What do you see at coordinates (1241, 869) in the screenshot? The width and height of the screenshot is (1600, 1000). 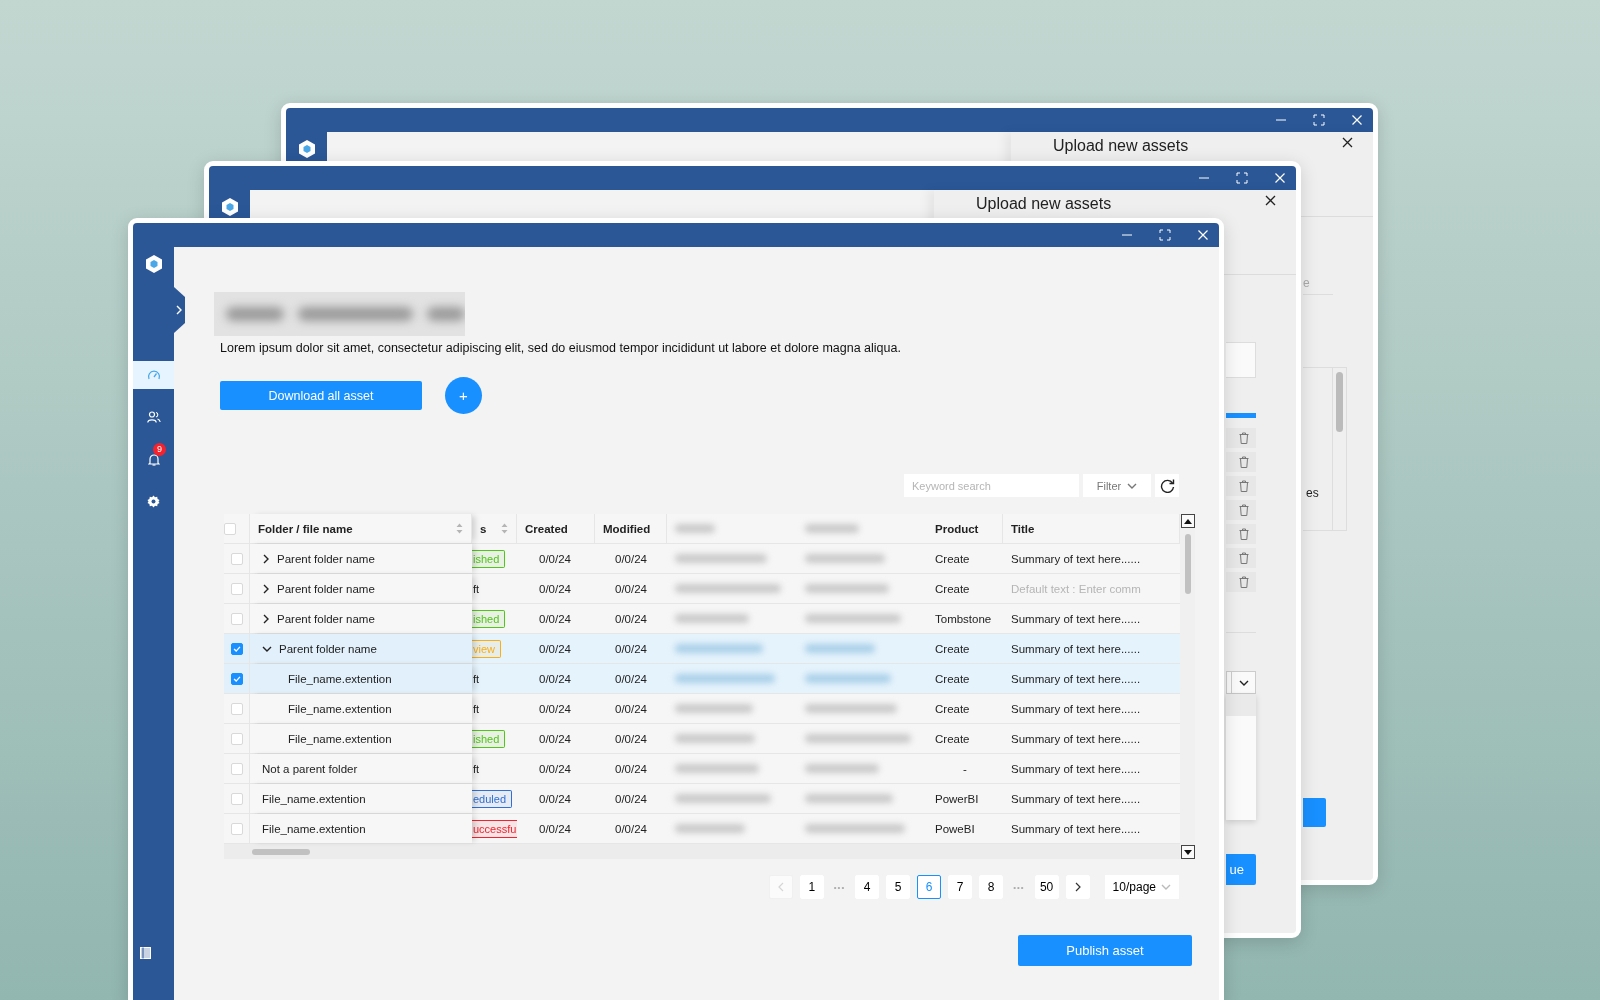 I see `continue-button: ue` at bounding box center [1241, 869].